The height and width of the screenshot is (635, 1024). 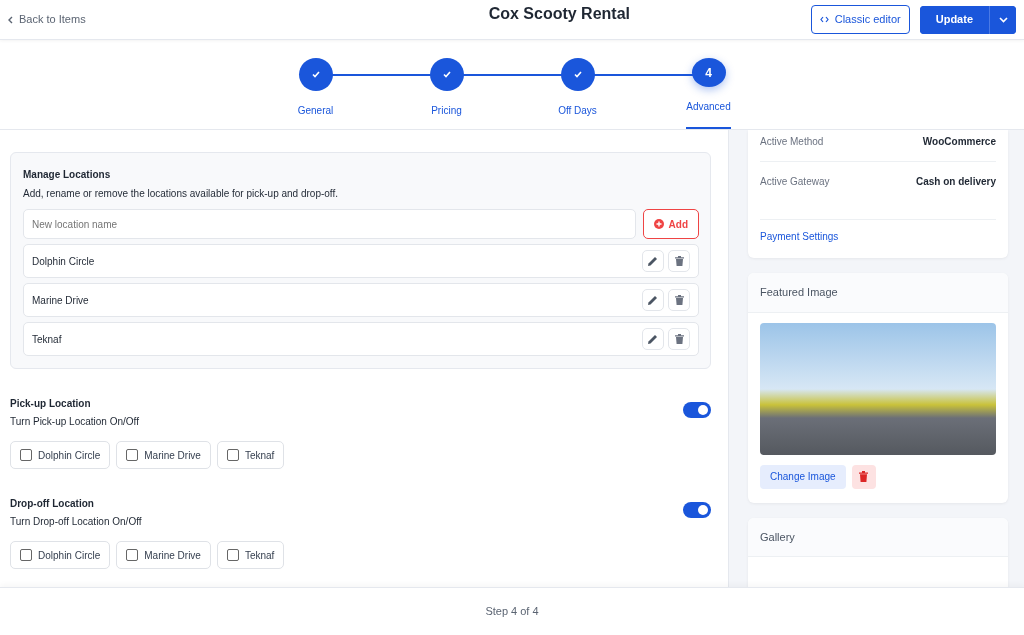 What do you see at coordinates (824, 19) in the screenshot?
I see `code-icon` at bounding box center [824, 19].